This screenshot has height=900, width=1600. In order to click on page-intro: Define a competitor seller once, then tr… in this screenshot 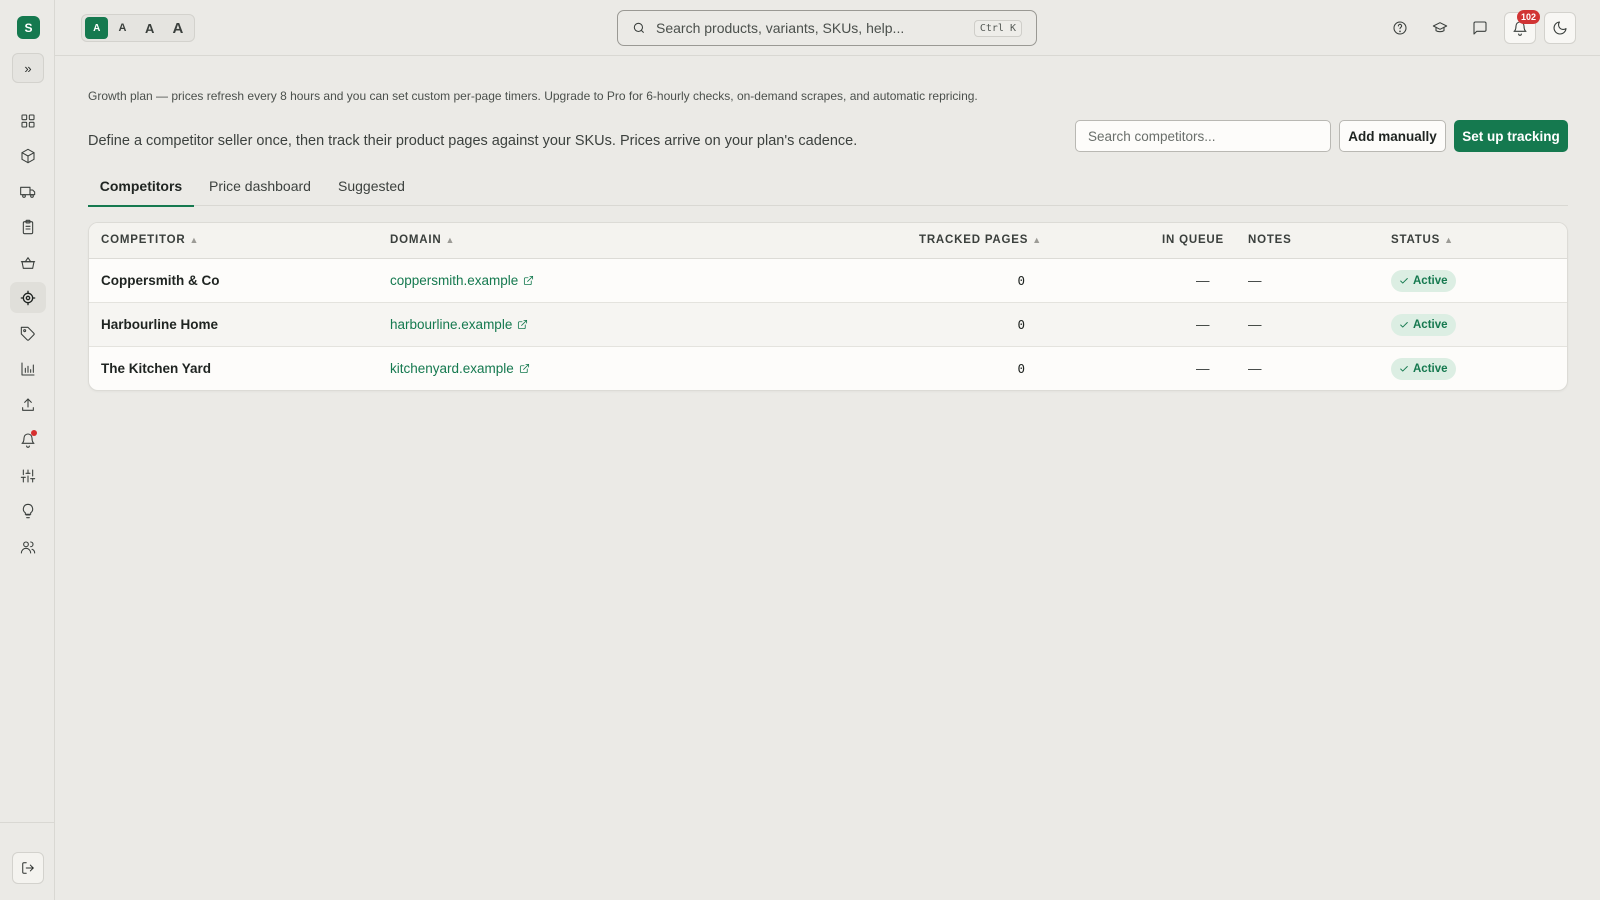, I will do `click(473, 141)`.